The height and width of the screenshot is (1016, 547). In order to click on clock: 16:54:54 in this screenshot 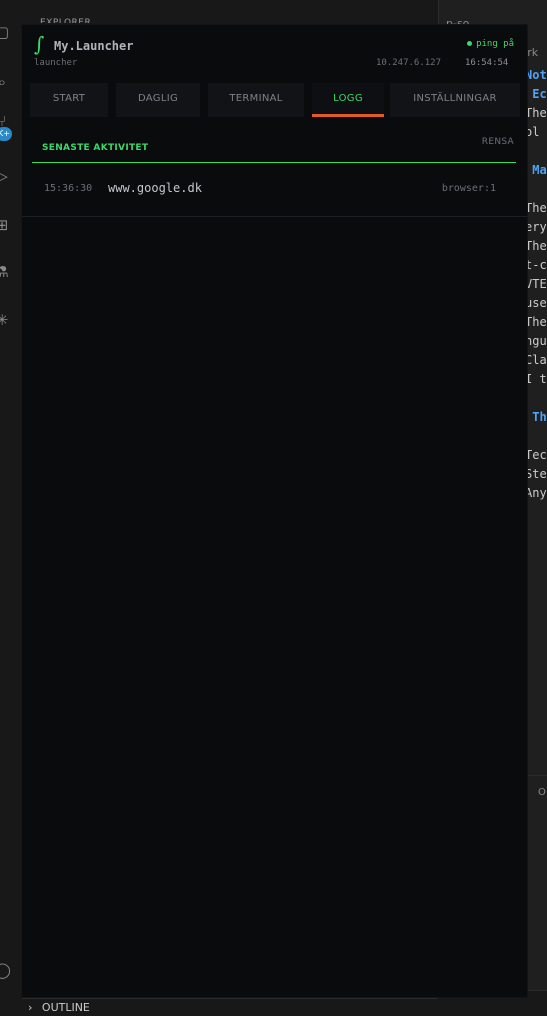, I will do `click(487, 63)`.